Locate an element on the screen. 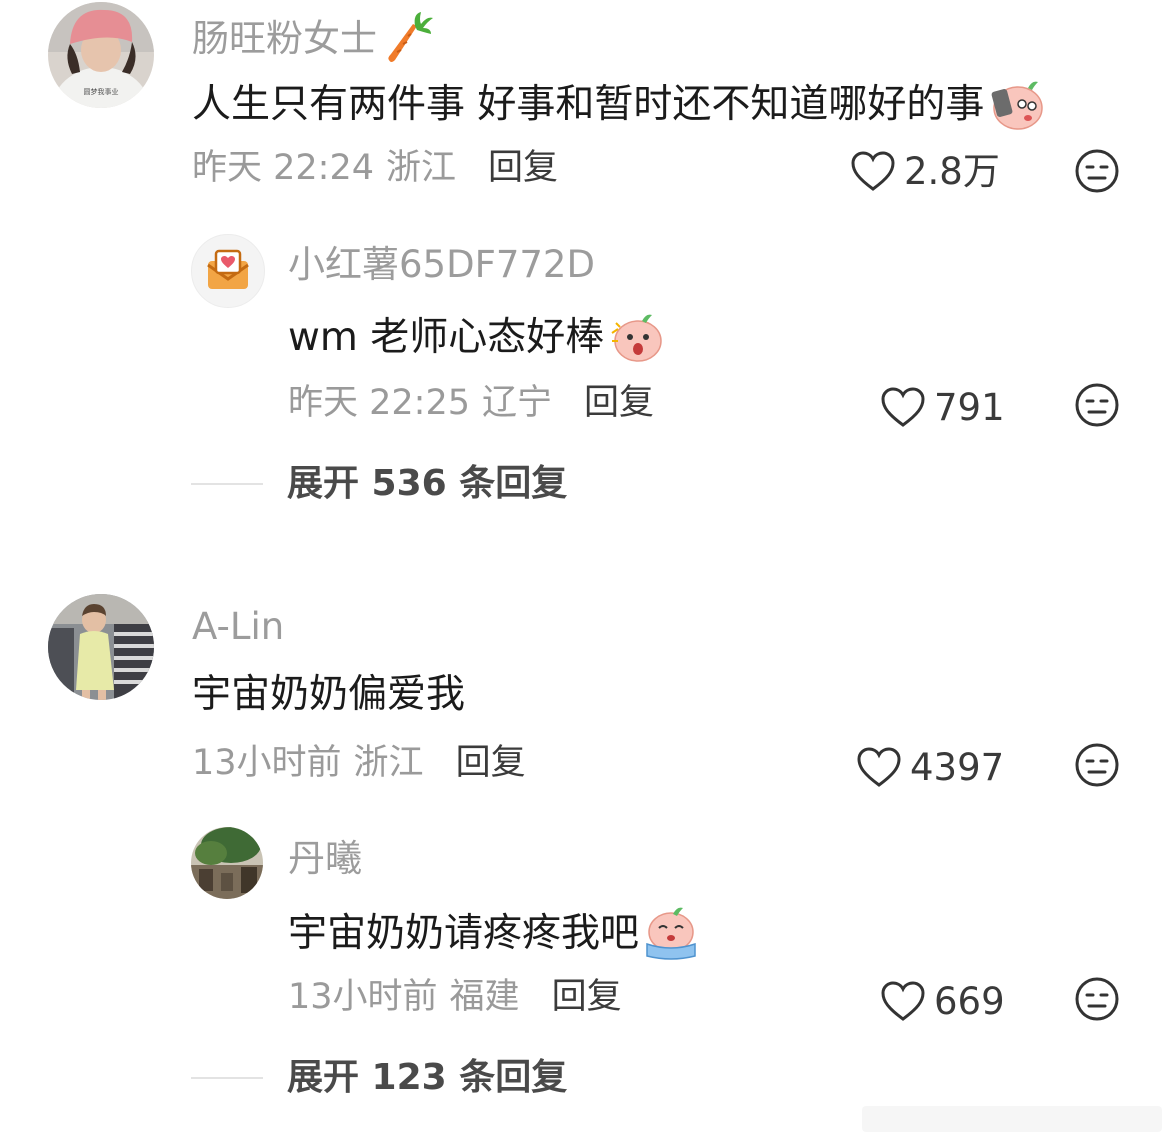  comment-meta: 13小时前 浙江 回复 is located at coordinates (359, 763).